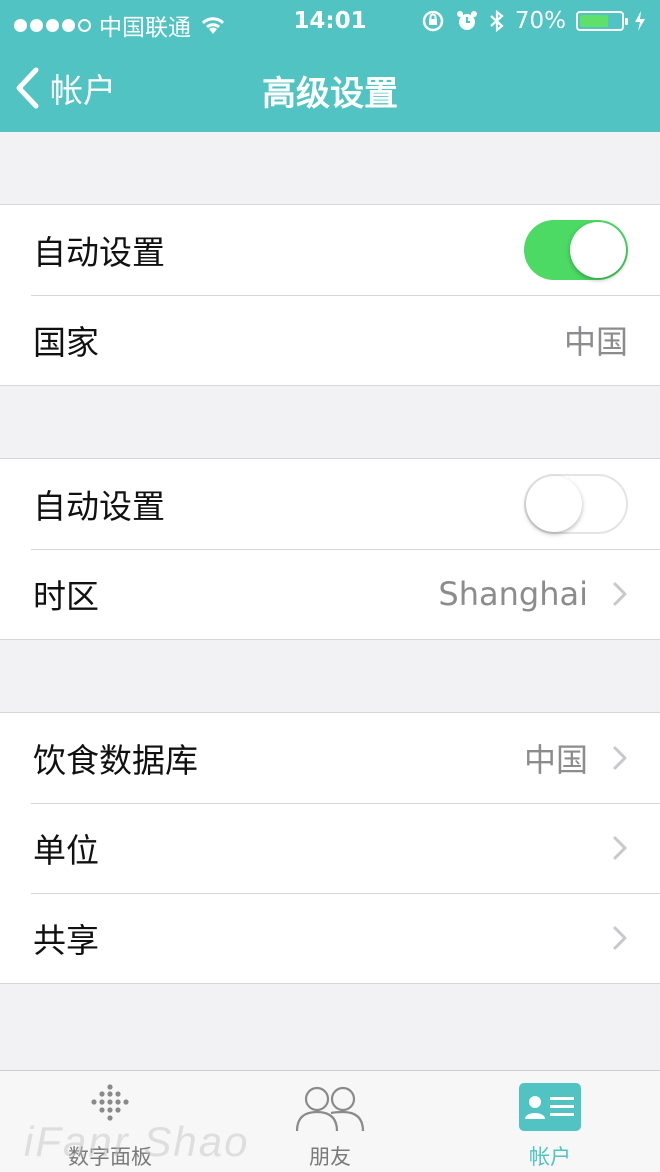 The image size is (660, 1172). What do you see at coordinates (110, 1157) in the screenshot?
I see `tab-label: 数字面板` at bounding box center [110, 1157].